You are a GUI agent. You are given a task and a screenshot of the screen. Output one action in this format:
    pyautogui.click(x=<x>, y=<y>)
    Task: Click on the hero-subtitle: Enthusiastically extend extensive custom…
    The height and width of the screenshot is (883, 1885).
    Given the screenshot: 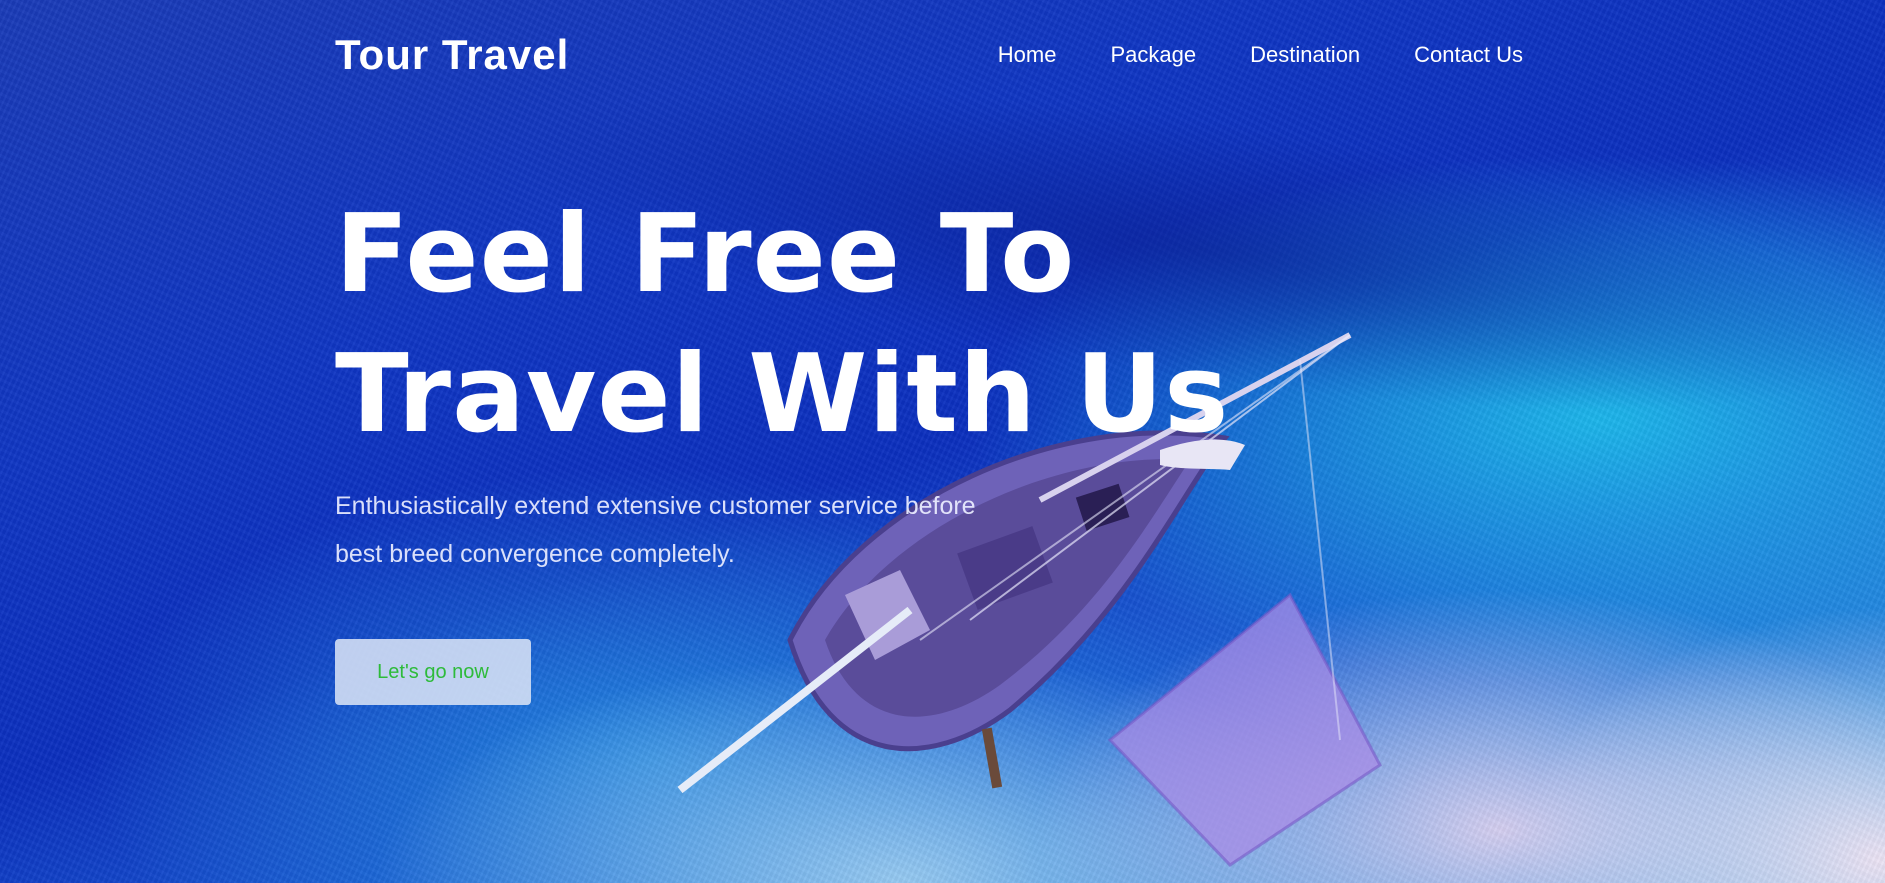 What is the action you would take?
    pyautogui.click(x=715, y=530)
    